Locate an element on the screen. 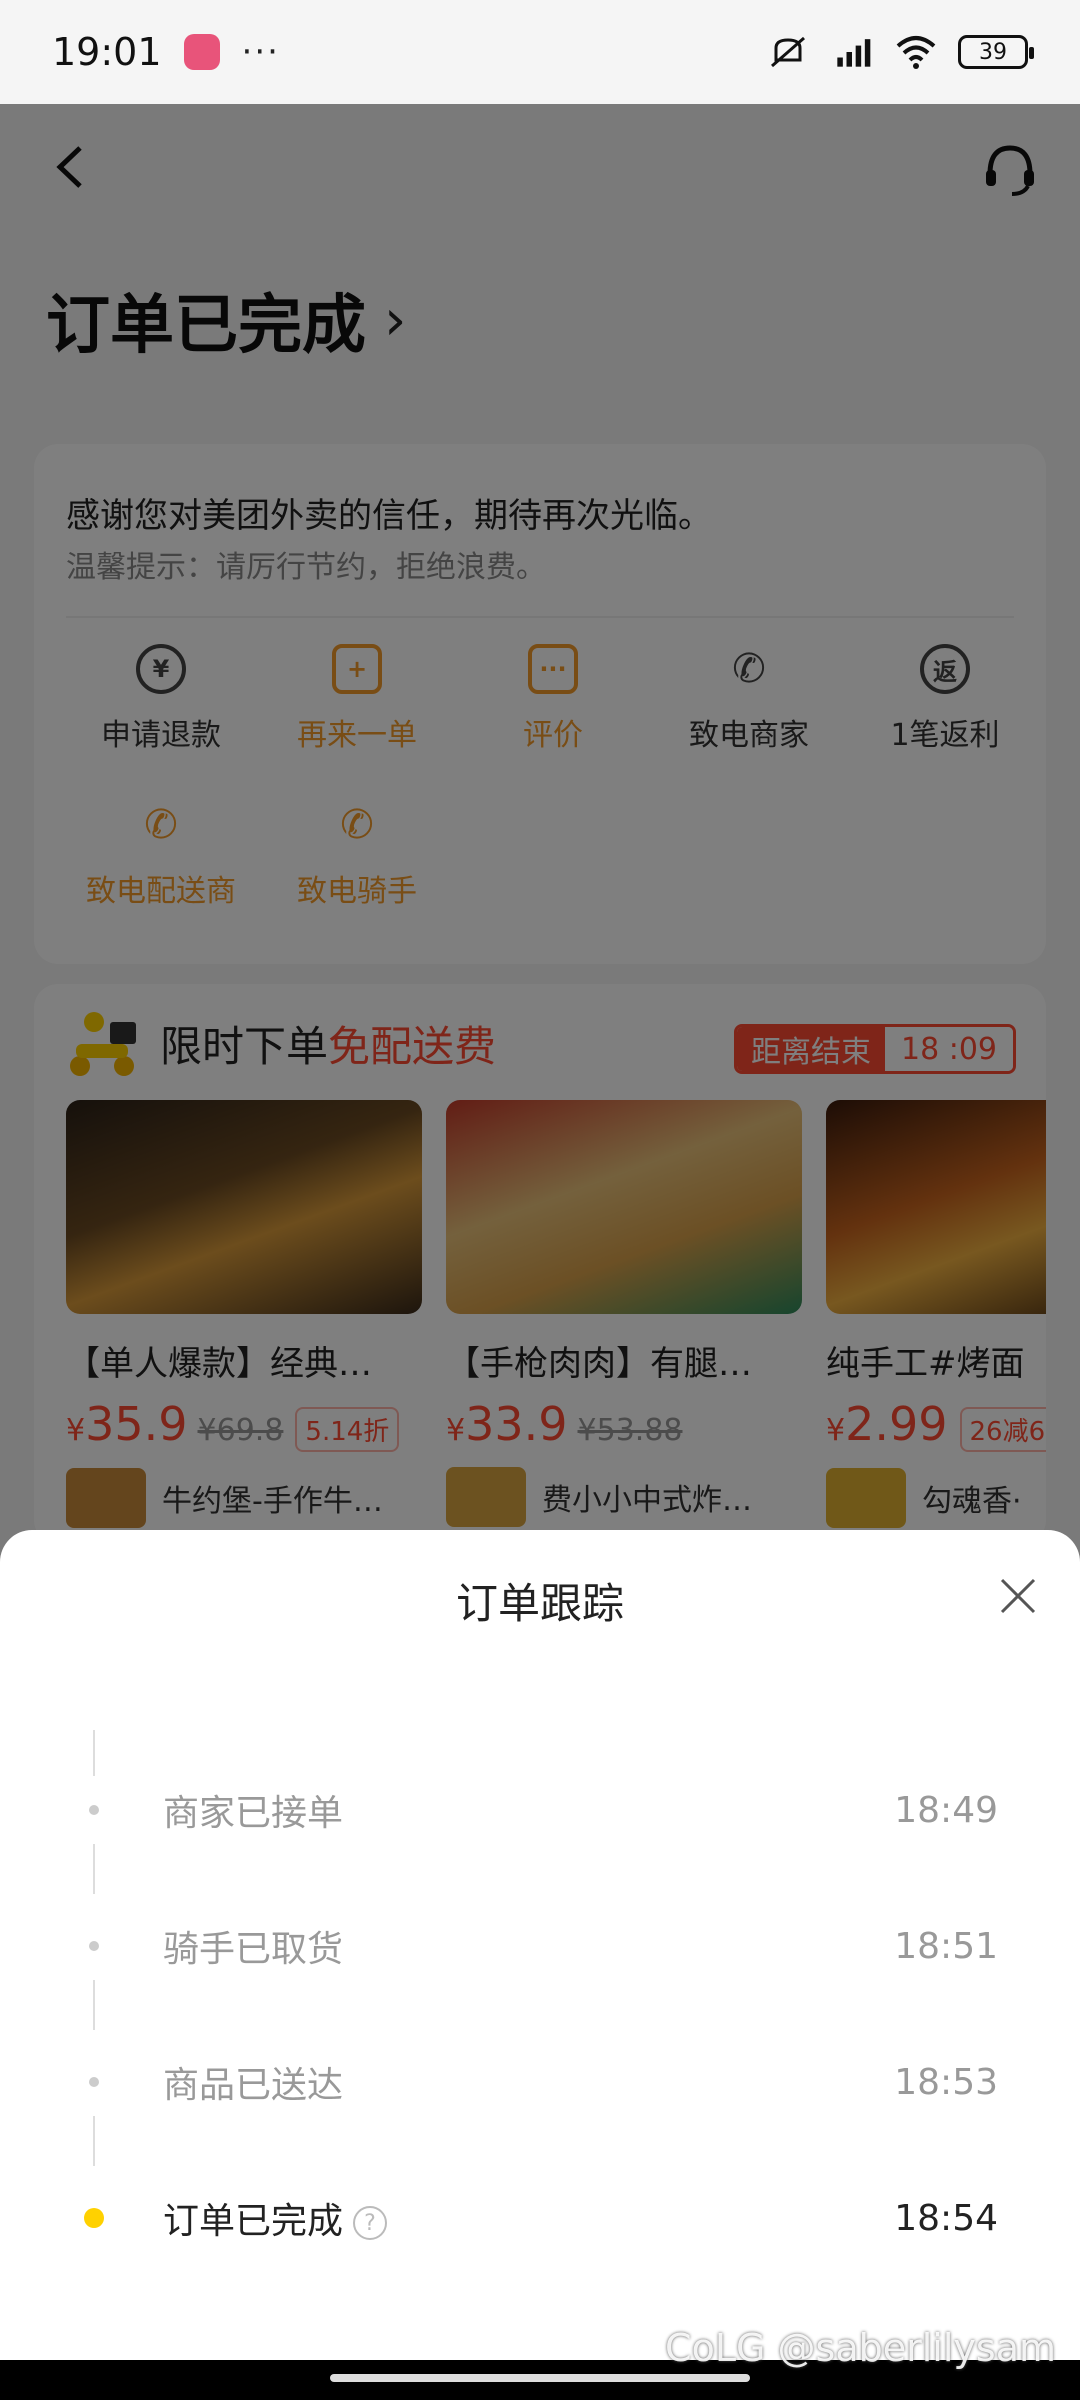 This screenshot has width=1080, height=2400. app-notification-icon is located at coordinates (201, 52).